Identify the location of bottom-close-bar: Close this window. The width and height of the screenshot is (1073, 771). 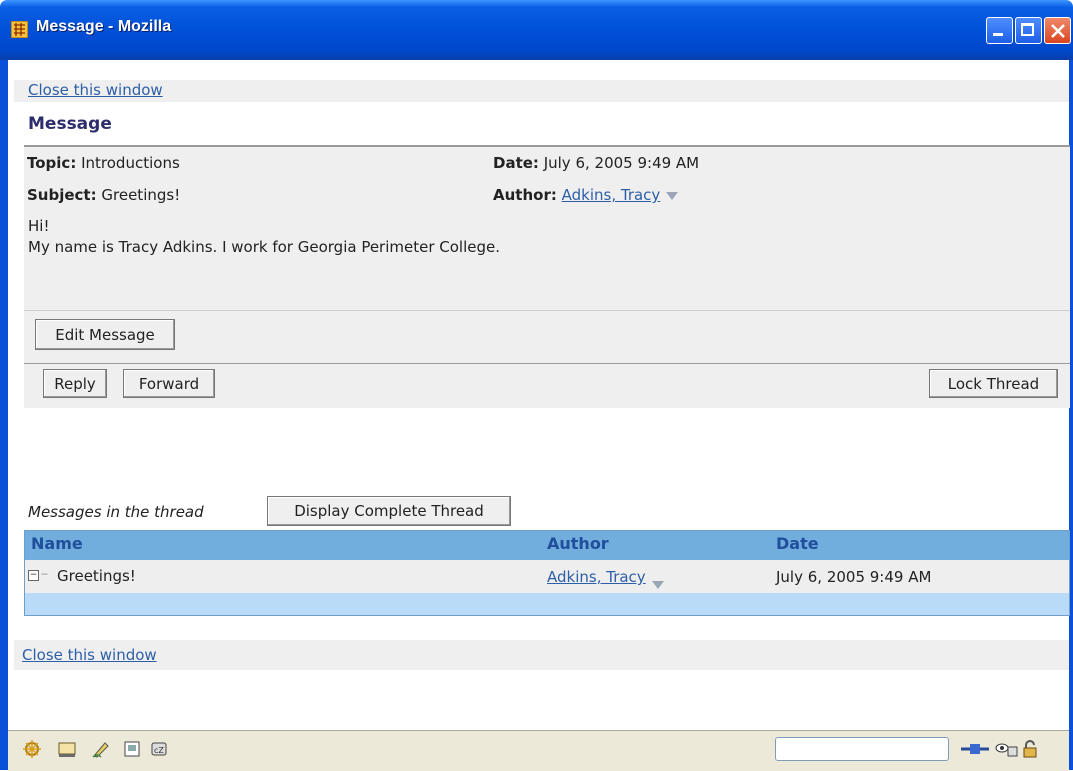
(541, 655).